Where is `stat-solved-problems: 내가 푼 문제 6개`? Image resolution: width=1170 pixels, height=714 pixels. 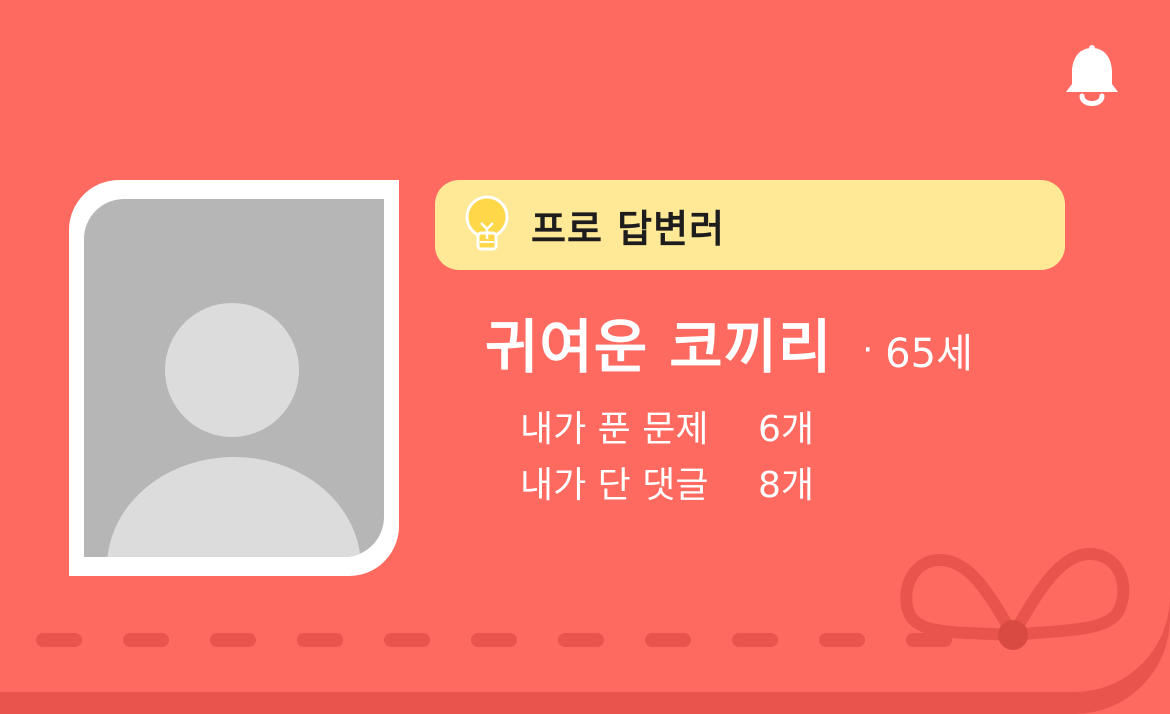 stat-solved-problems: 내가 푼 문제 6개 is located at coordinates (667, 430).